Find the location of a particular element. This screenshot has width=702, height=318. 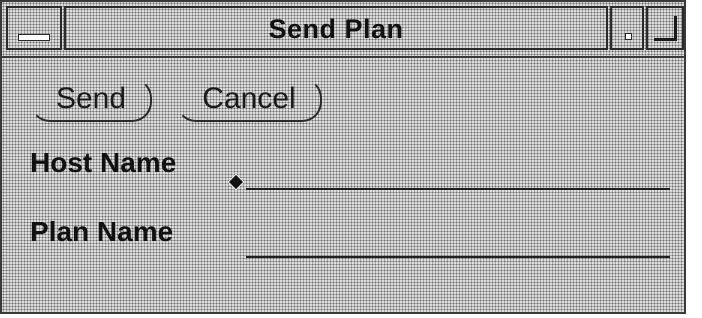

plan-name-label: Plan Name is located at coordinates (102, 231).